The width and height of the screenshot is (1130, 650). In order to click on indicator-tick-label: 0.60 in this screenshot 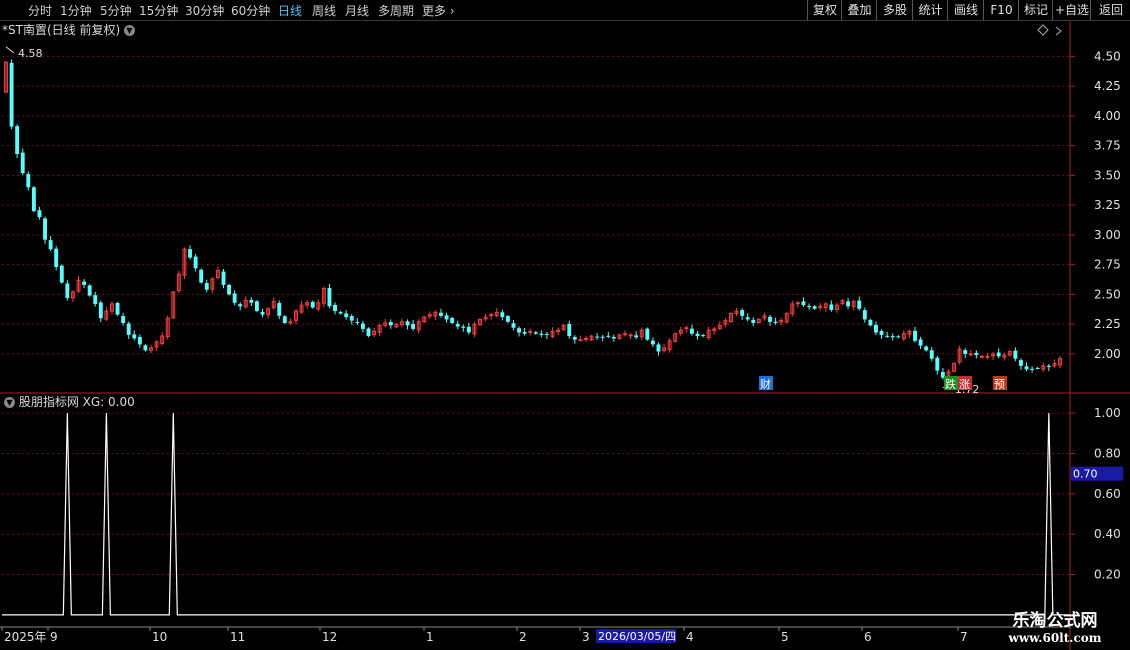, I will do `click(1107, 494)`.